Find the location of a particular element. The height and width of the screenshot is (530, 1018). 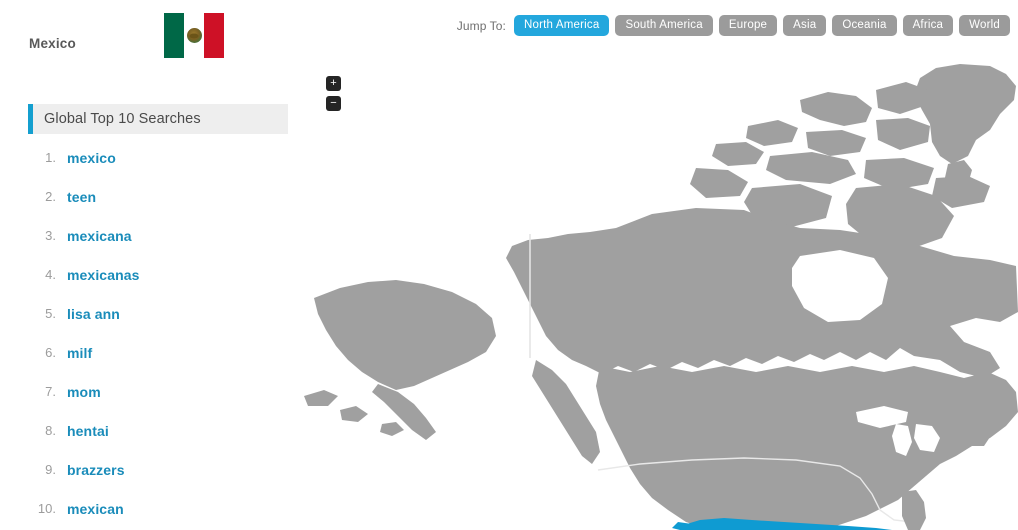

map-land-arctic-islands-e is located at coordinates (903, 134).